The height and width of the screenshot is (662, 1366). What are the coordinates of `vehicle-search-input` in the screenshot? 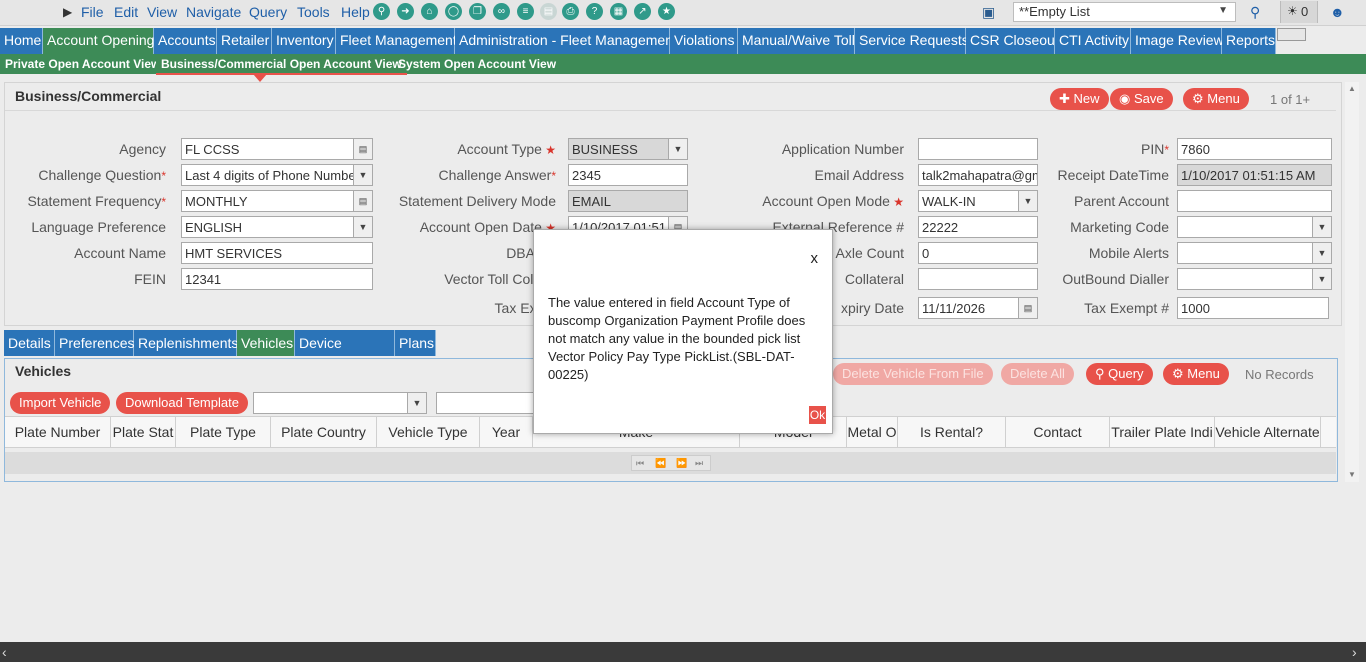 It's located at (485, 403).